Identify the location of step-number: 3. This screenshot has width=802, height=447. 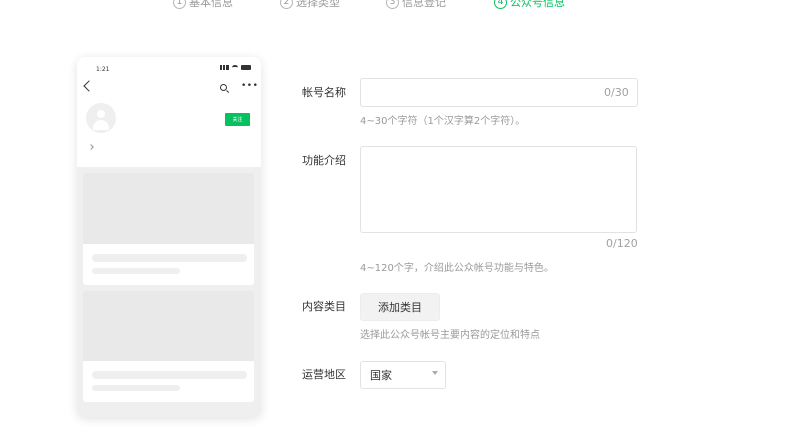
(392, 4).